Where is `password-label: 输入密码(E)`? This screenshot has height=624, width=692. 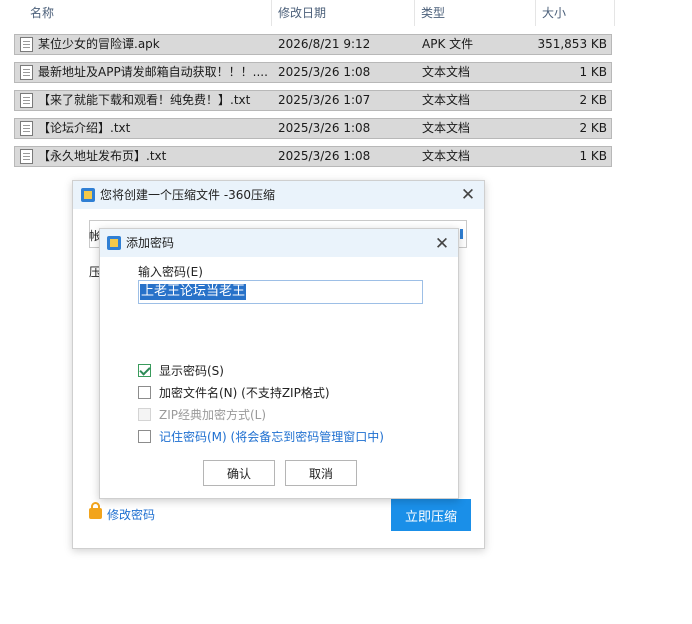 password-label: 输入密码(E) is located at coordinates (170, 272).